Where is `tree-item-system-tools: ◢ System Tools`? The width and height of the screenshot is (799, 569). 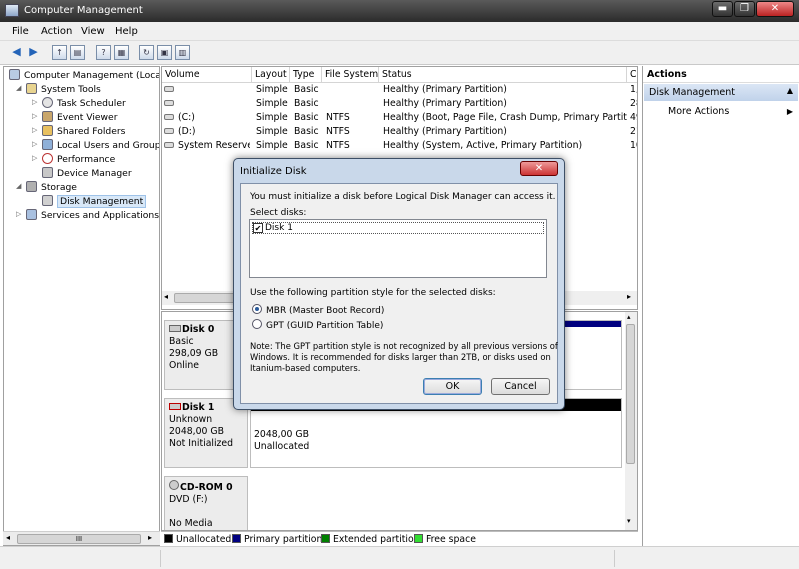
tree-item-system-tools: ◢ System Tools is located at coordinates (58, 90).